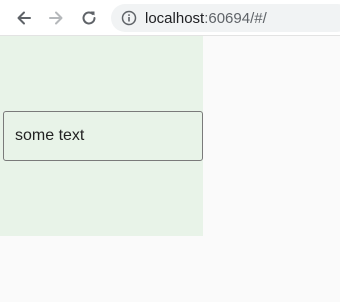 The height and width of the screenshot is (302, 340). Describe the element at coordinates (175, 18) in the screenshot. I see `url-host: localhost` at that location.